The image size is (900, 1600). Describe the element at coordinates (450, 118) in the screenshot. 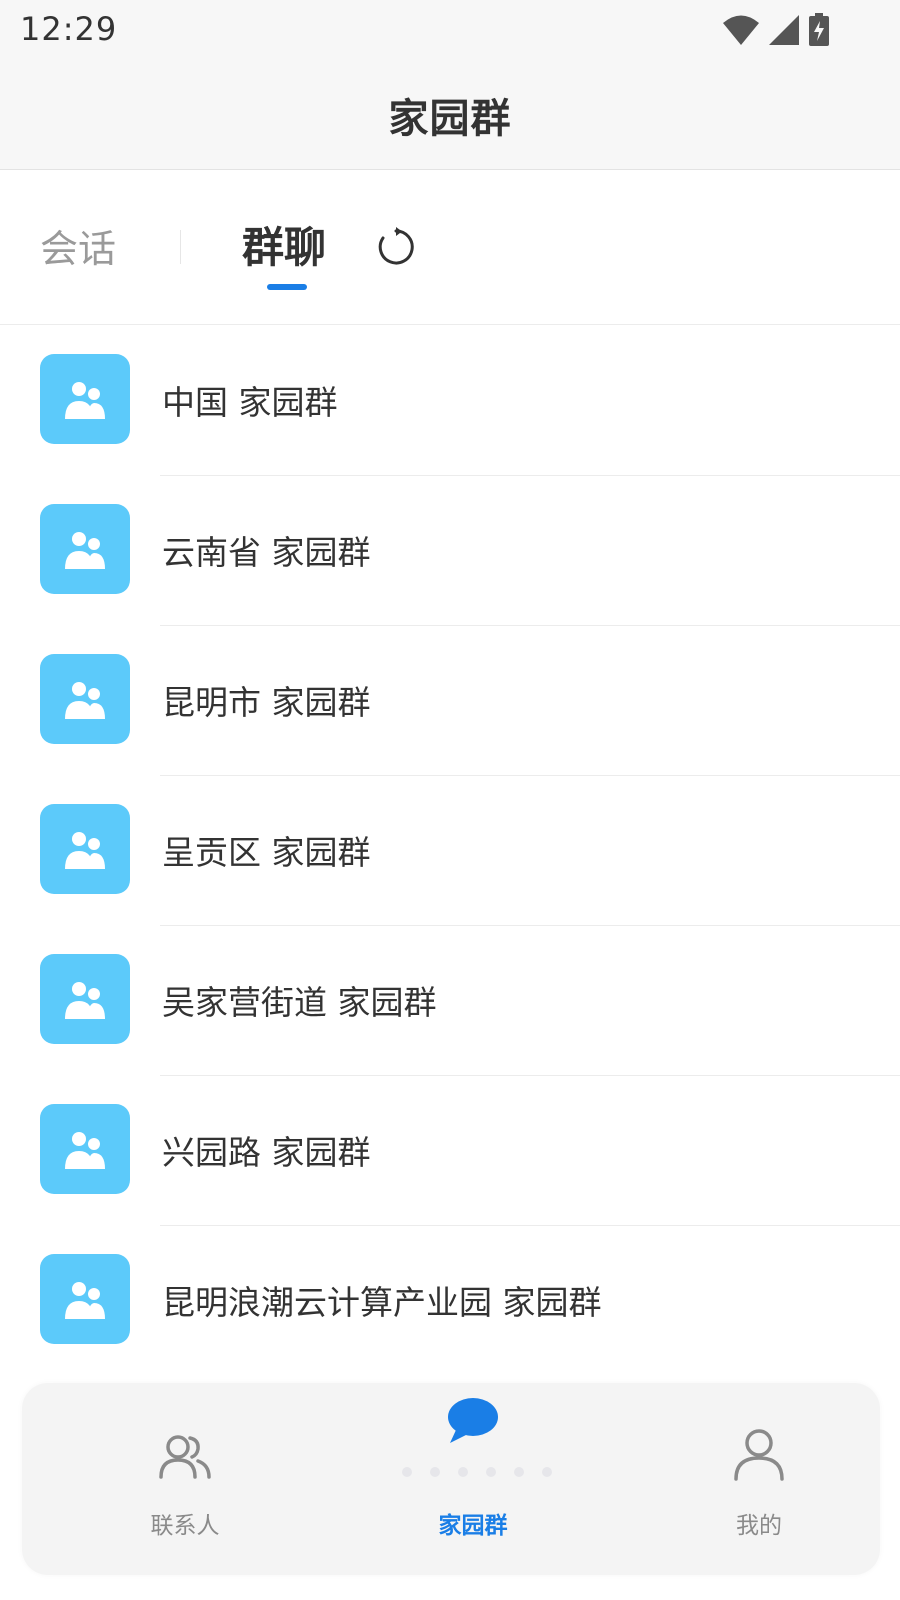

I see `page-title: 家园群` at that location.